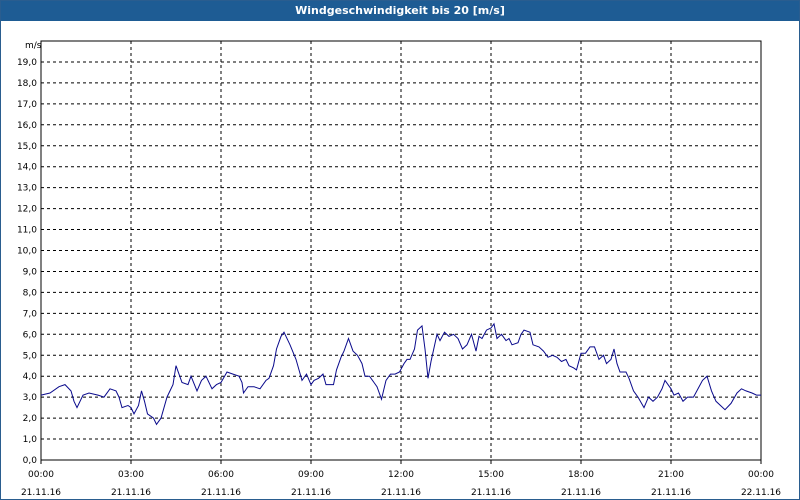  What do you see at coordinates (30, 293) in the screenshot?
I see `y-tick-label: 8,0` at bounding box center [30, 293].